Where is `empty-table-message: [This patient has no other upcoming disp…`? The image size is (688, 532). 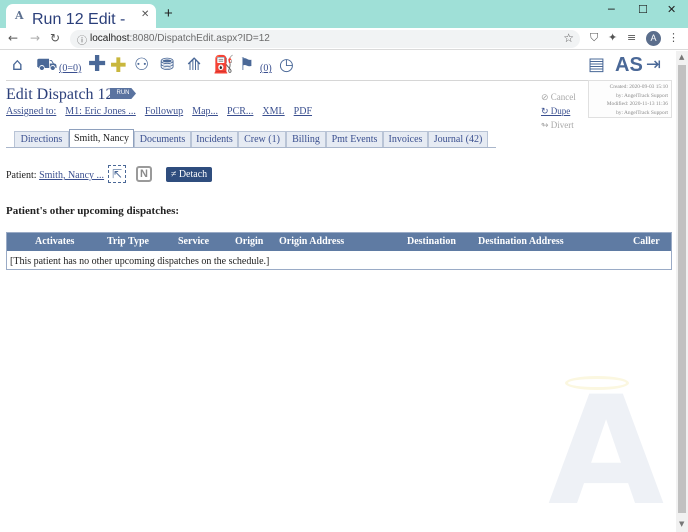
empty-table-message: [This patient has no other upcoming disp… is located at coordinates (140, 261).